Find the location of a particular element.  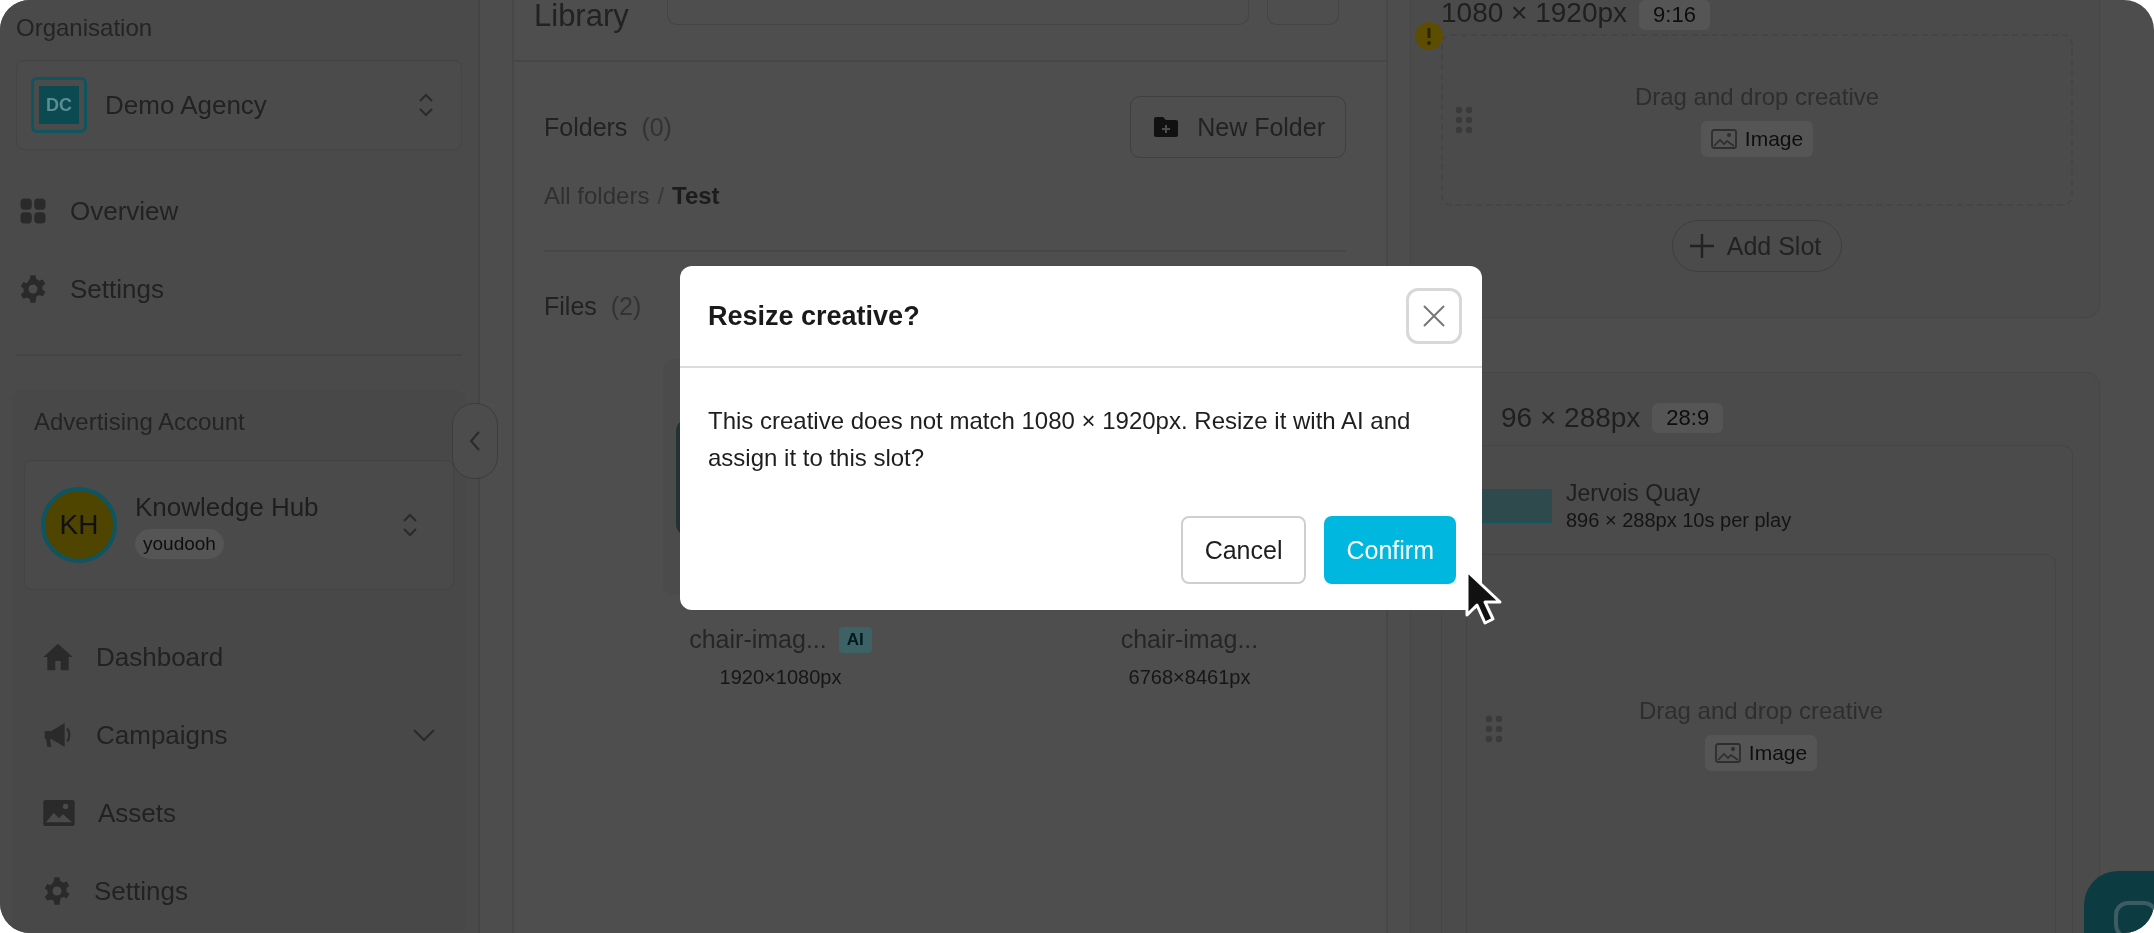

grid-icon is located at coordinates (33, 211).